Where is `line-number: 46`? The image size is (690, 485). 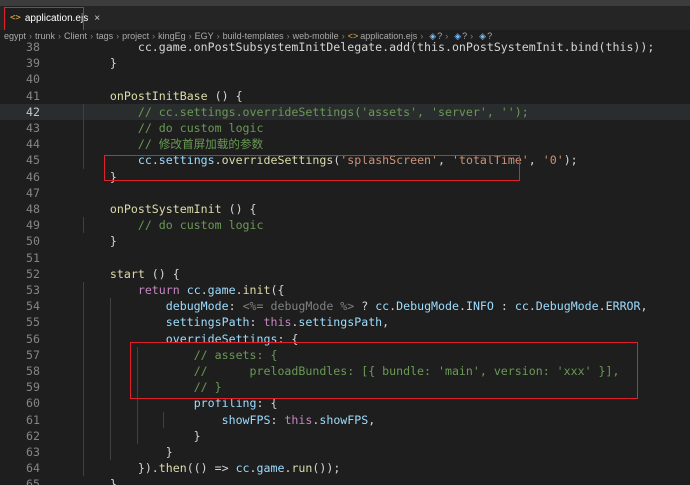 line-number: 46 is located at coordinates (33, 176).